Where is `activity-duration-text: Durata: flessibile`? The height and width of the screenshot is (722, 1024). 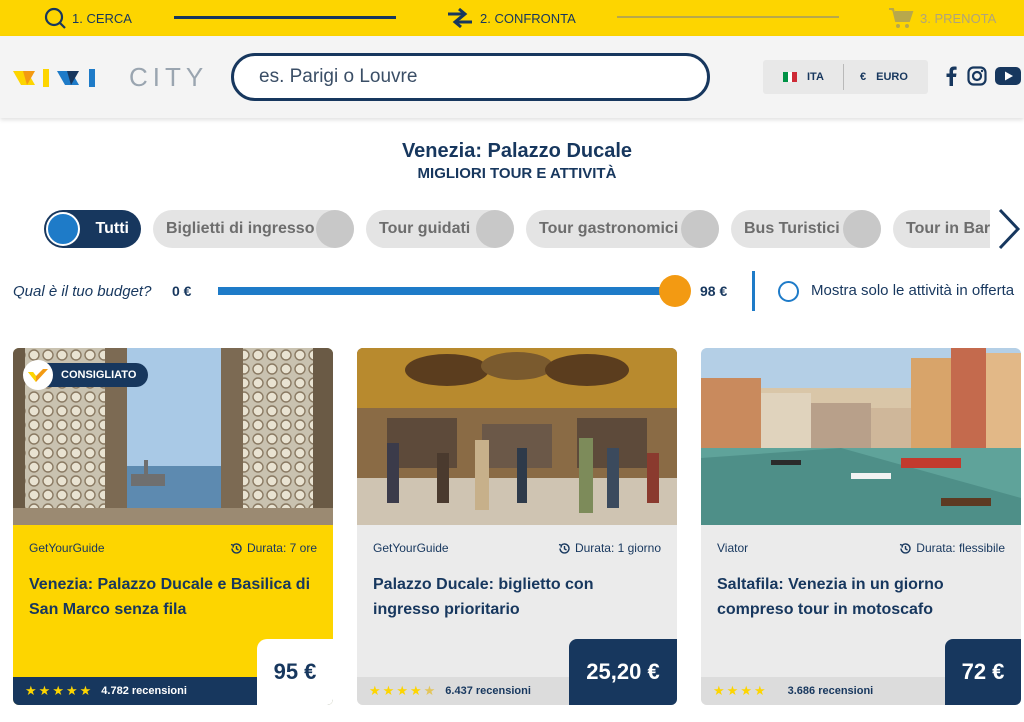
activity-duration-text: Durata: flessibile is located at coordinates (960, 548).